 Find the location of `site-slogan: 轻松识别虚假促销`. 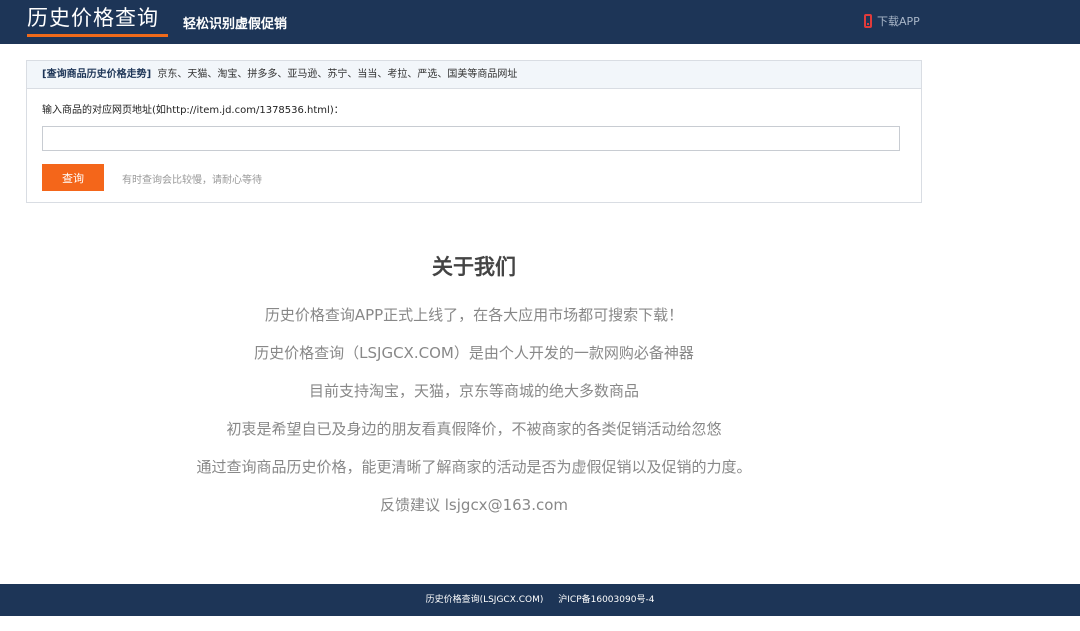

site-slogan: 轻松识别虚假促销 is located at coordinates (235, 24).